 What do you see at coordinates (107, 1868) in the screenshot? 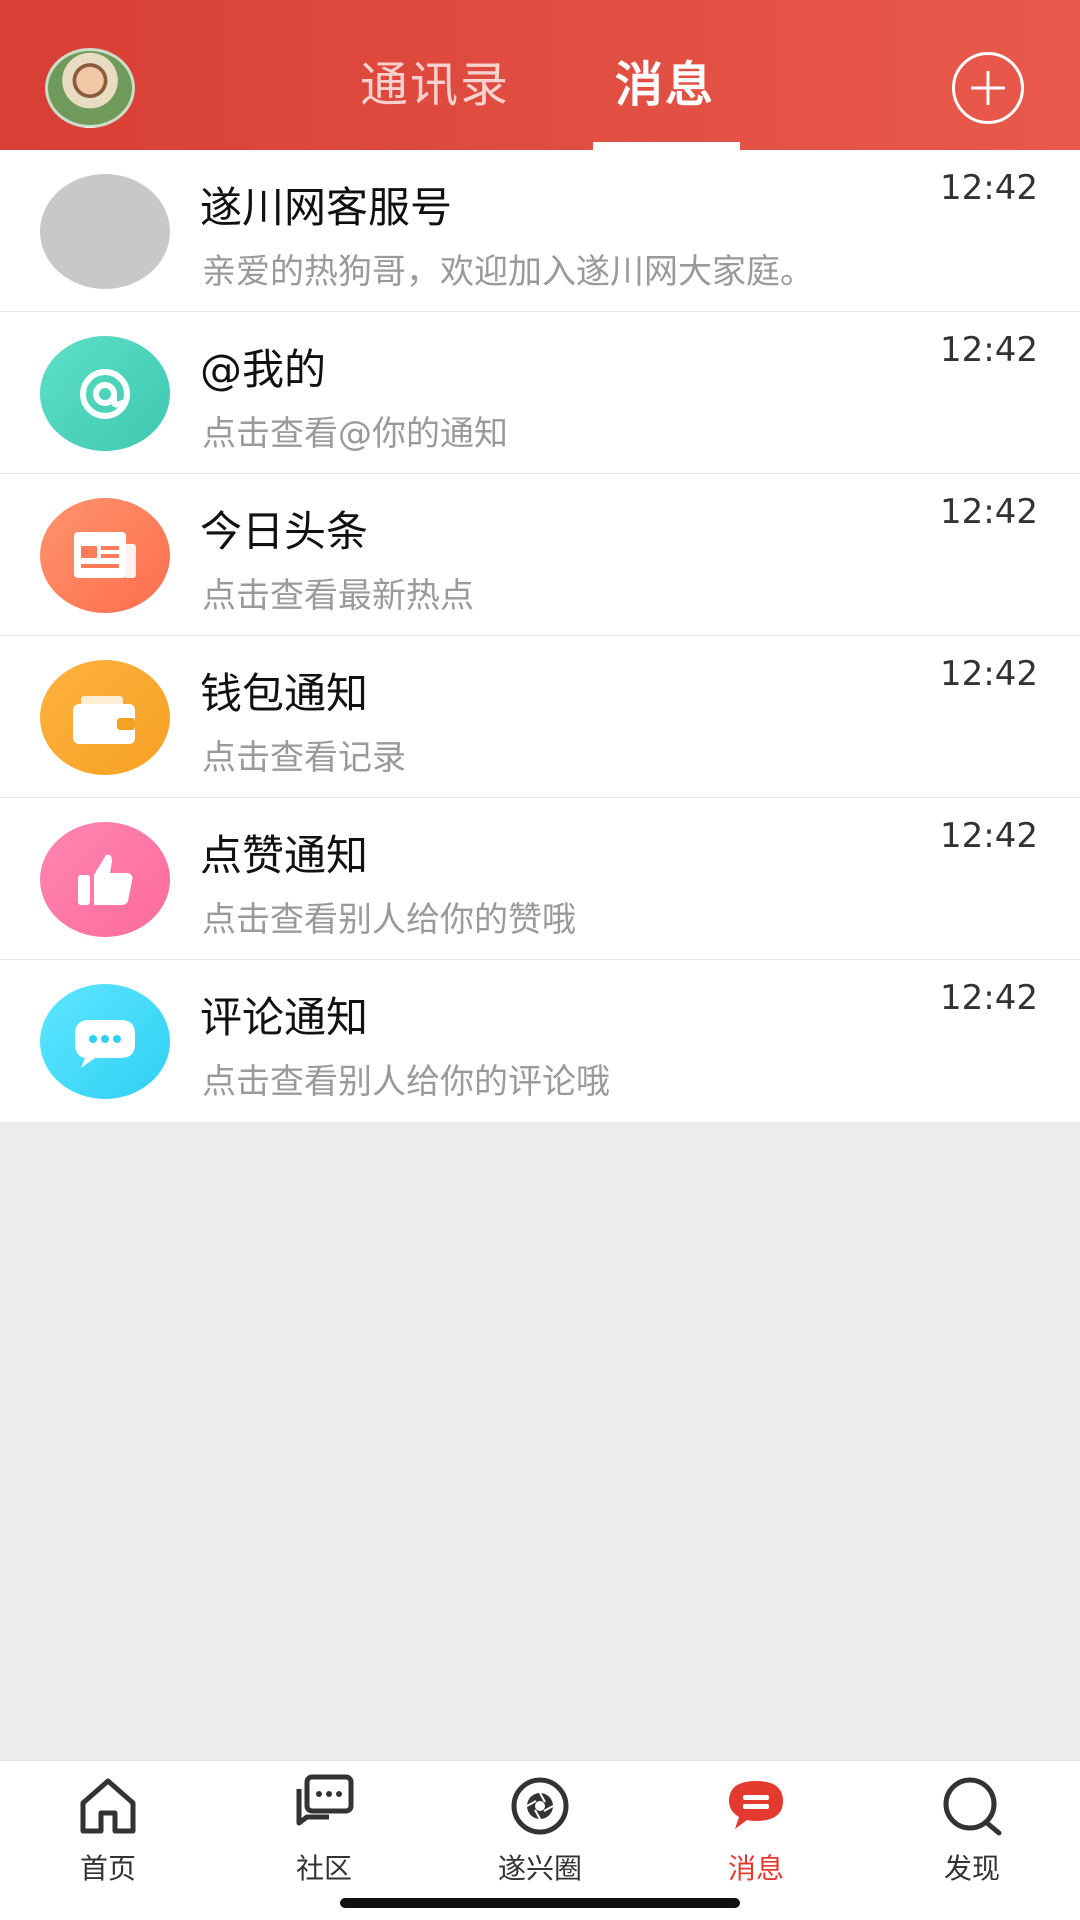
I see `nav-label: 首页` at bounding box center [107, 1868].